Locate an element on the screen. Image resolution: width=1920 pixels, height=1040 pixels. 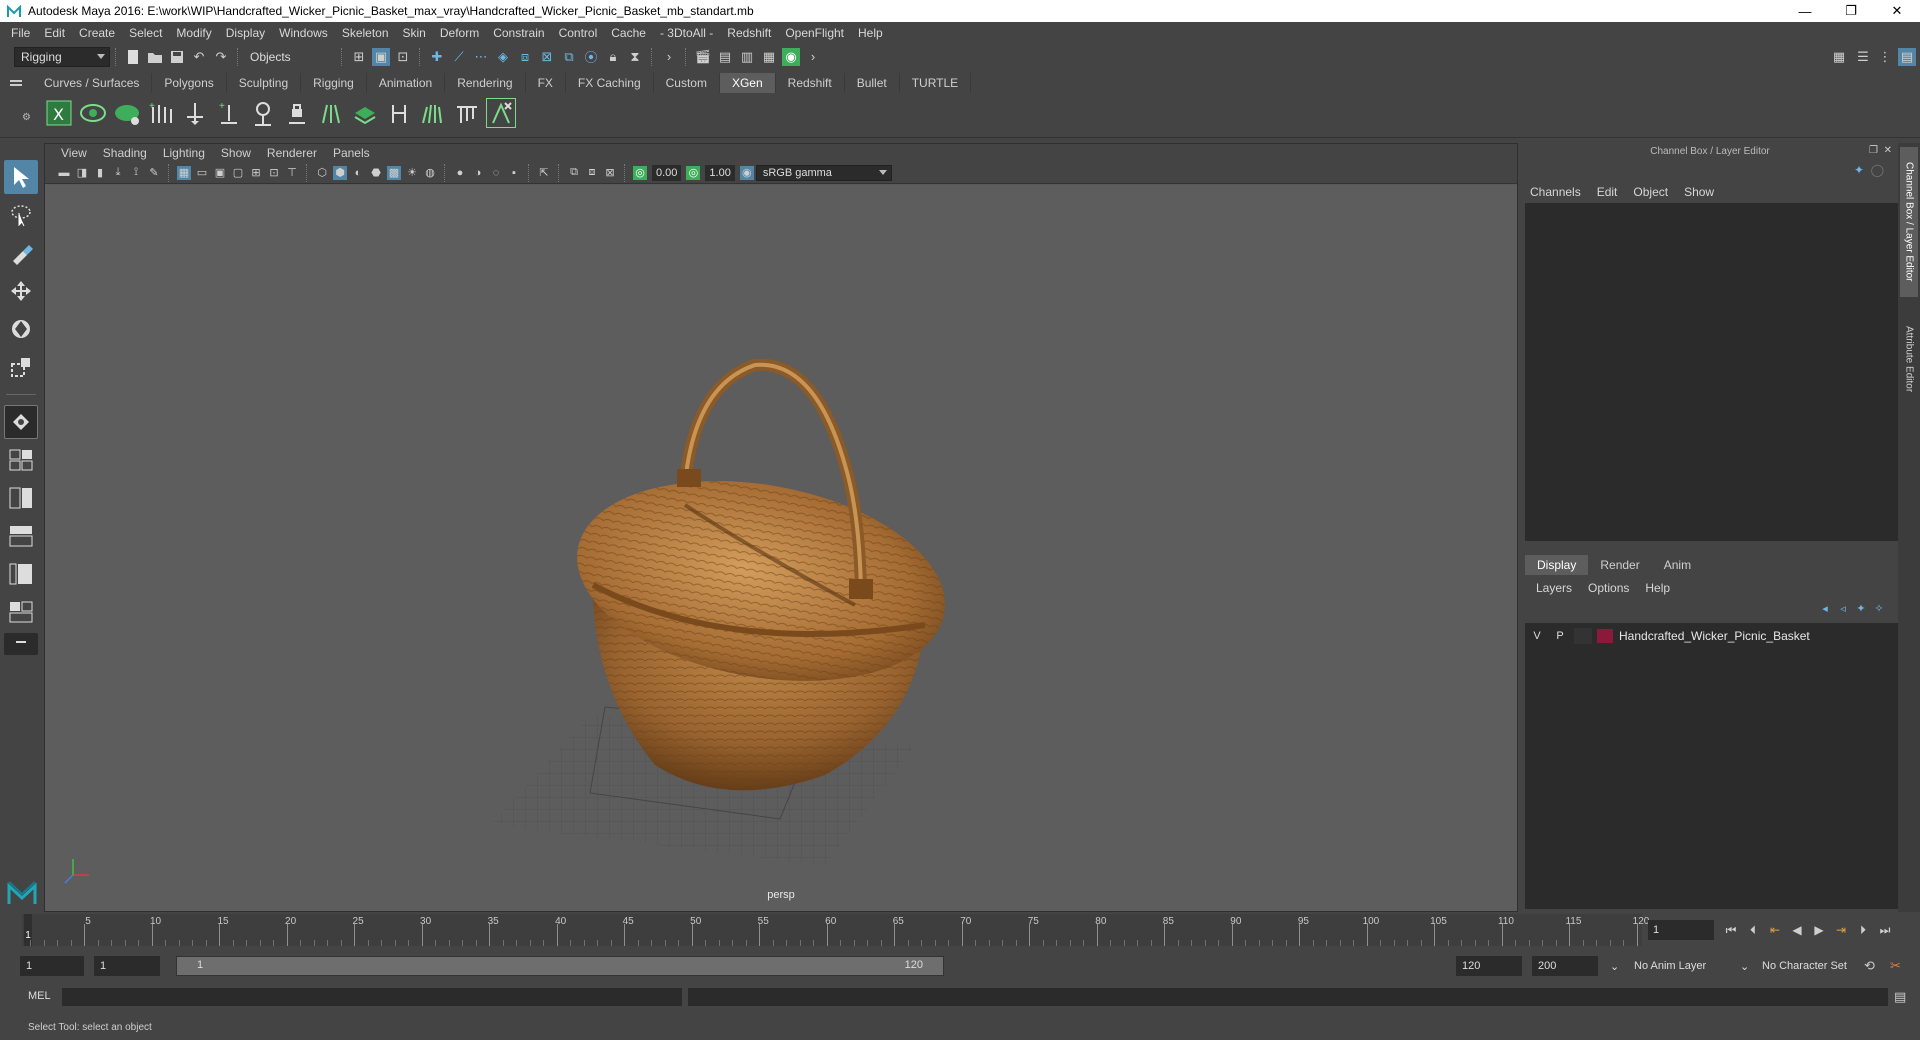
menu-control: Control is located at coordinates (578, 33).